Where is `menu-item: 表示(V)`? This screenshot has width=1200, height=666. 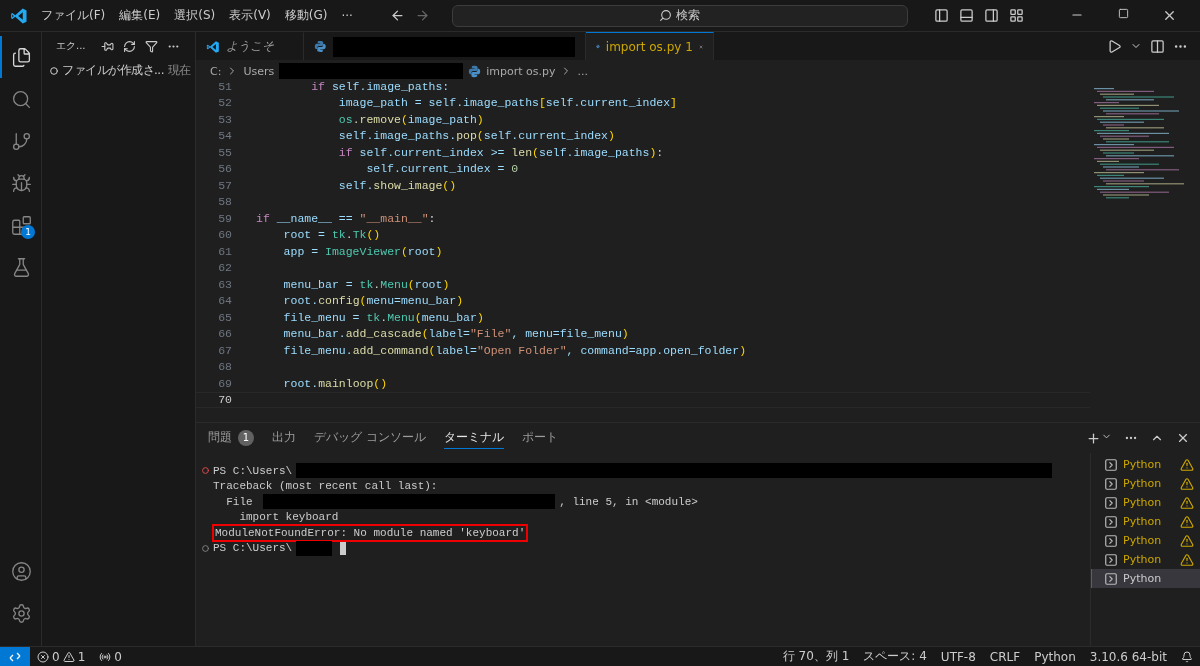
menu-item: 表示(V) is located at coordinates (250, 15).